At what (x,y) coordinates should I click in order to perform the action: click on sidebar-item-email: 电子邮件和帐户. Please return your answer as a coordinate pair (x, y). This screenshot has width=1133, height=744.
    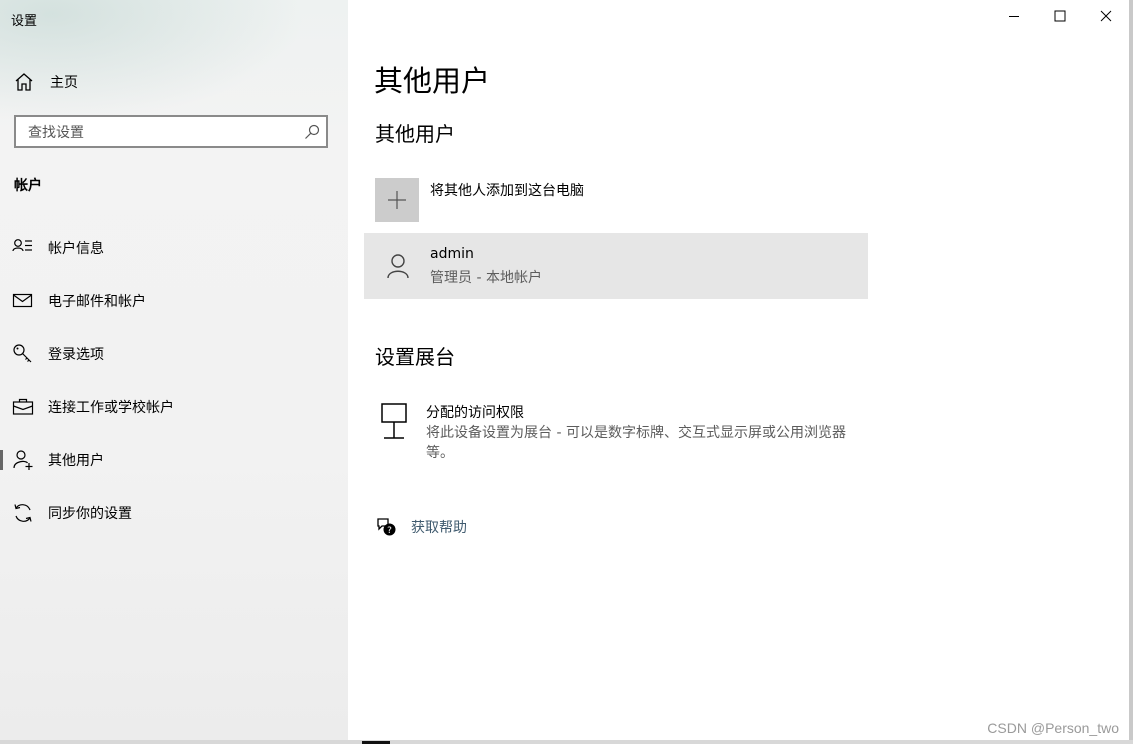
    Looking at the image, I should click on (174, 301).